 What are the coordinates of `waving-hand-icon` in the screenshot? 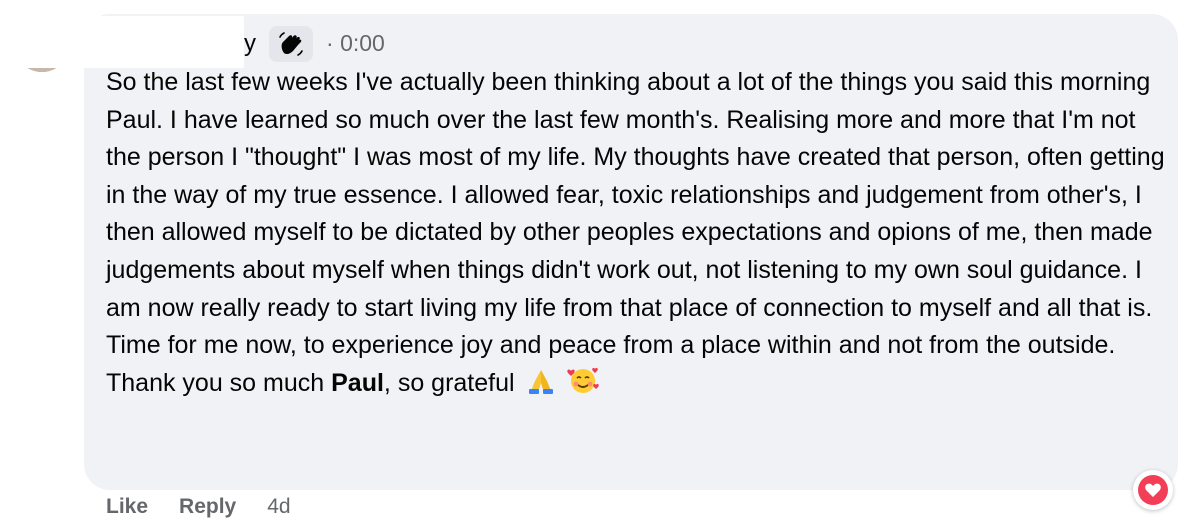 It's located at (291, 44).